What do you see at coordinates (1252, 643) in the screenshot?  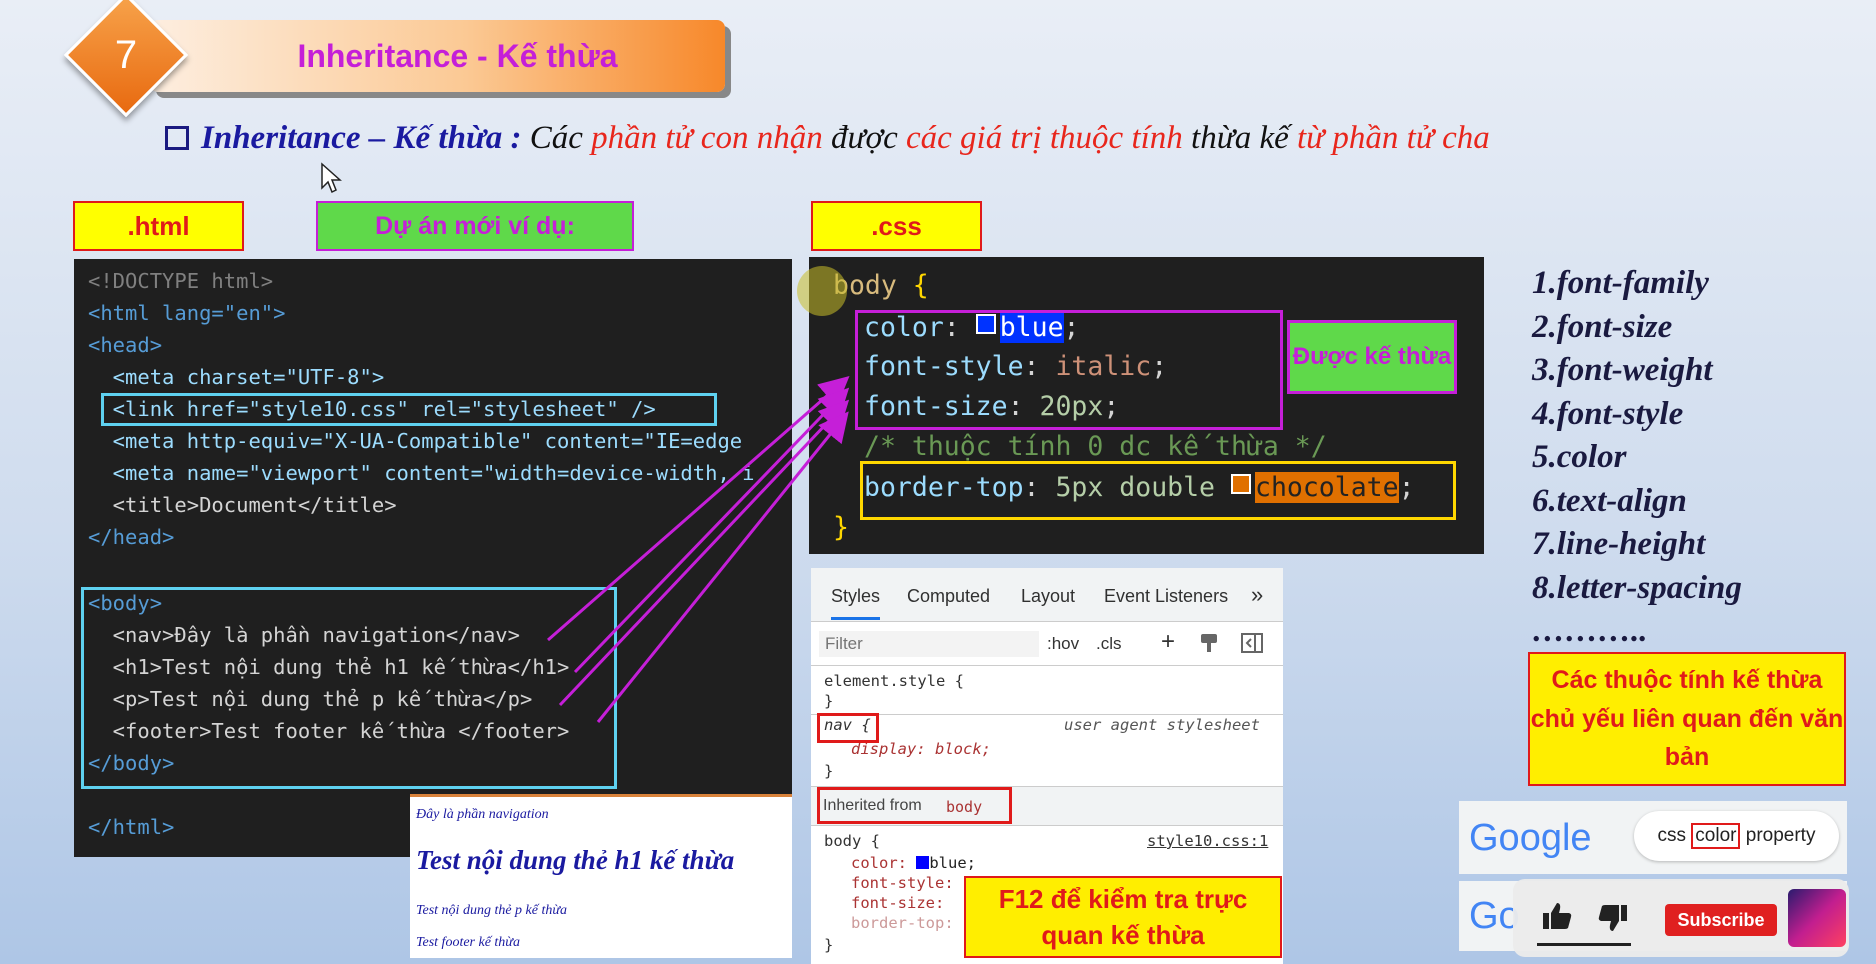 I see `toggle-sidebar-icon` at bounding box center [1252, 643].